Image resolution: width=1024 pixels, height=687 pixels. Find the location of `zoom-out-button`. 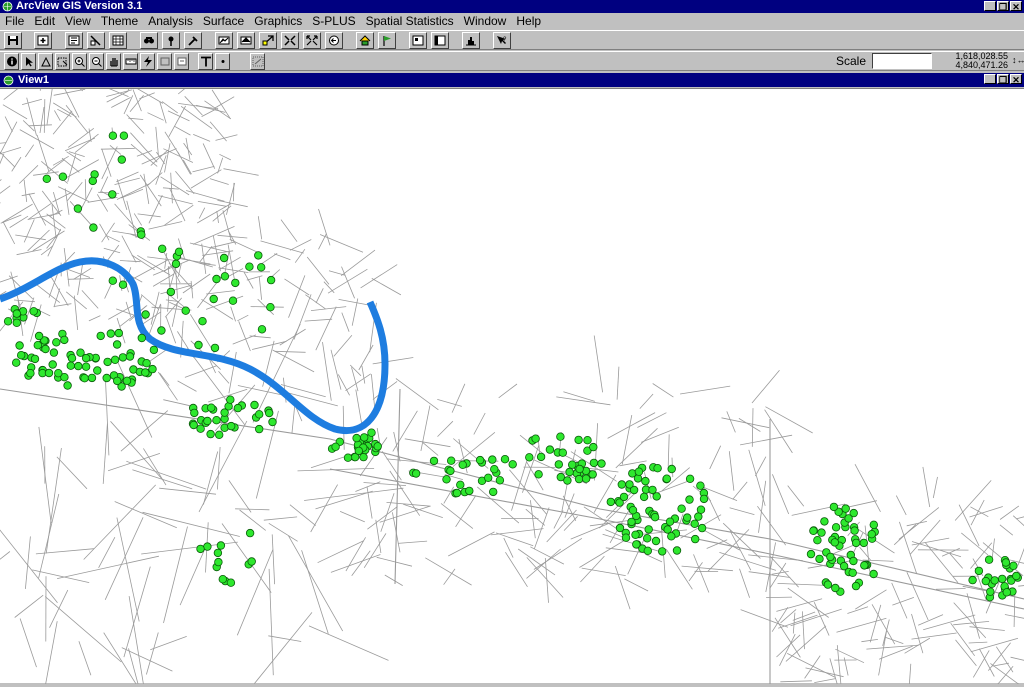

zoom-out-button is located at coordinates (312, 40).